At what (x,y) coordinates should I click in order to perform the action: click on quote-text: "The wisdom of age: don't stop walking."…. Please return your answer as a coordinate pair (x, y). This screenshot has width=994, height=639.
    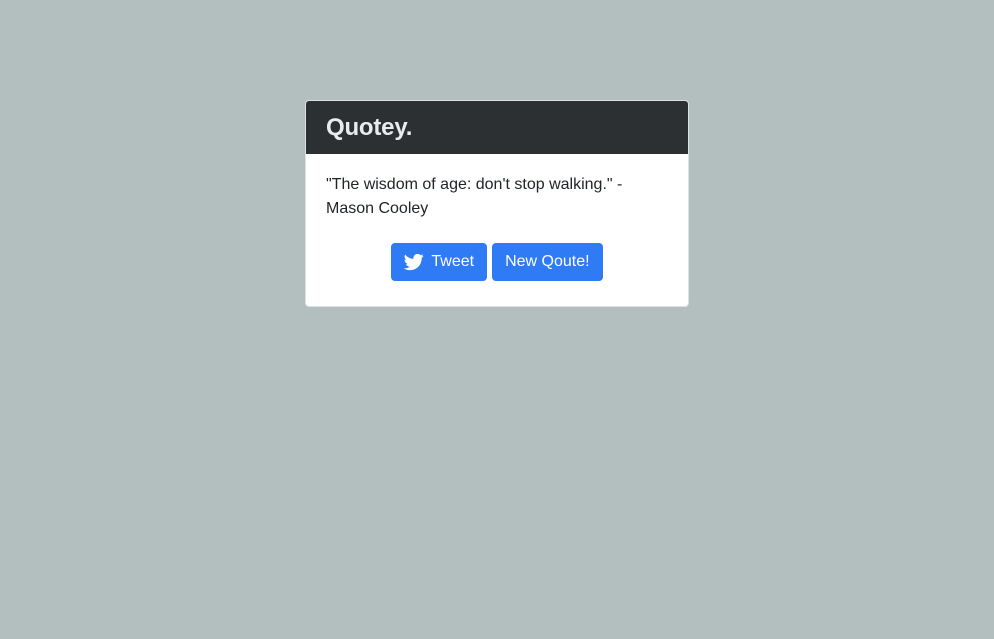
    Looking at the image, I should click on (474, 196).